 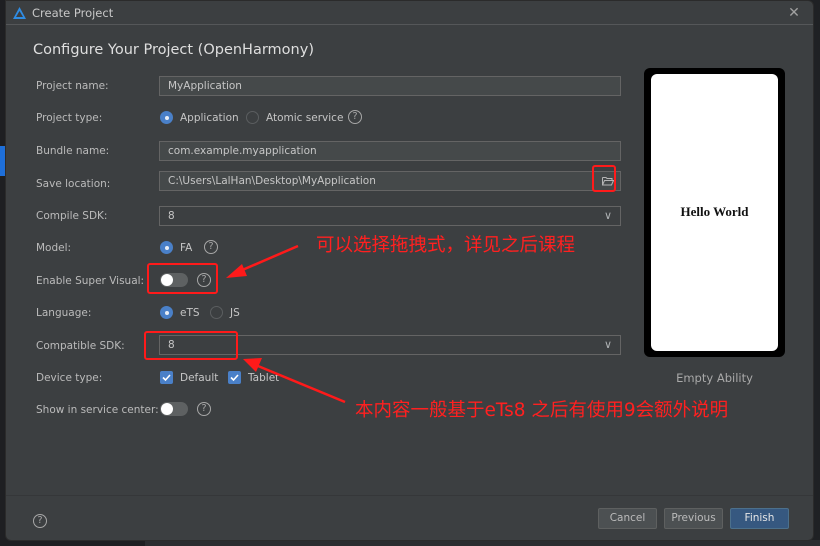 What do you see at coordinates (390, 216) in the screenshot?
I see `compile-sdk-select: 8 ∨` at bounding box center [390, 216].